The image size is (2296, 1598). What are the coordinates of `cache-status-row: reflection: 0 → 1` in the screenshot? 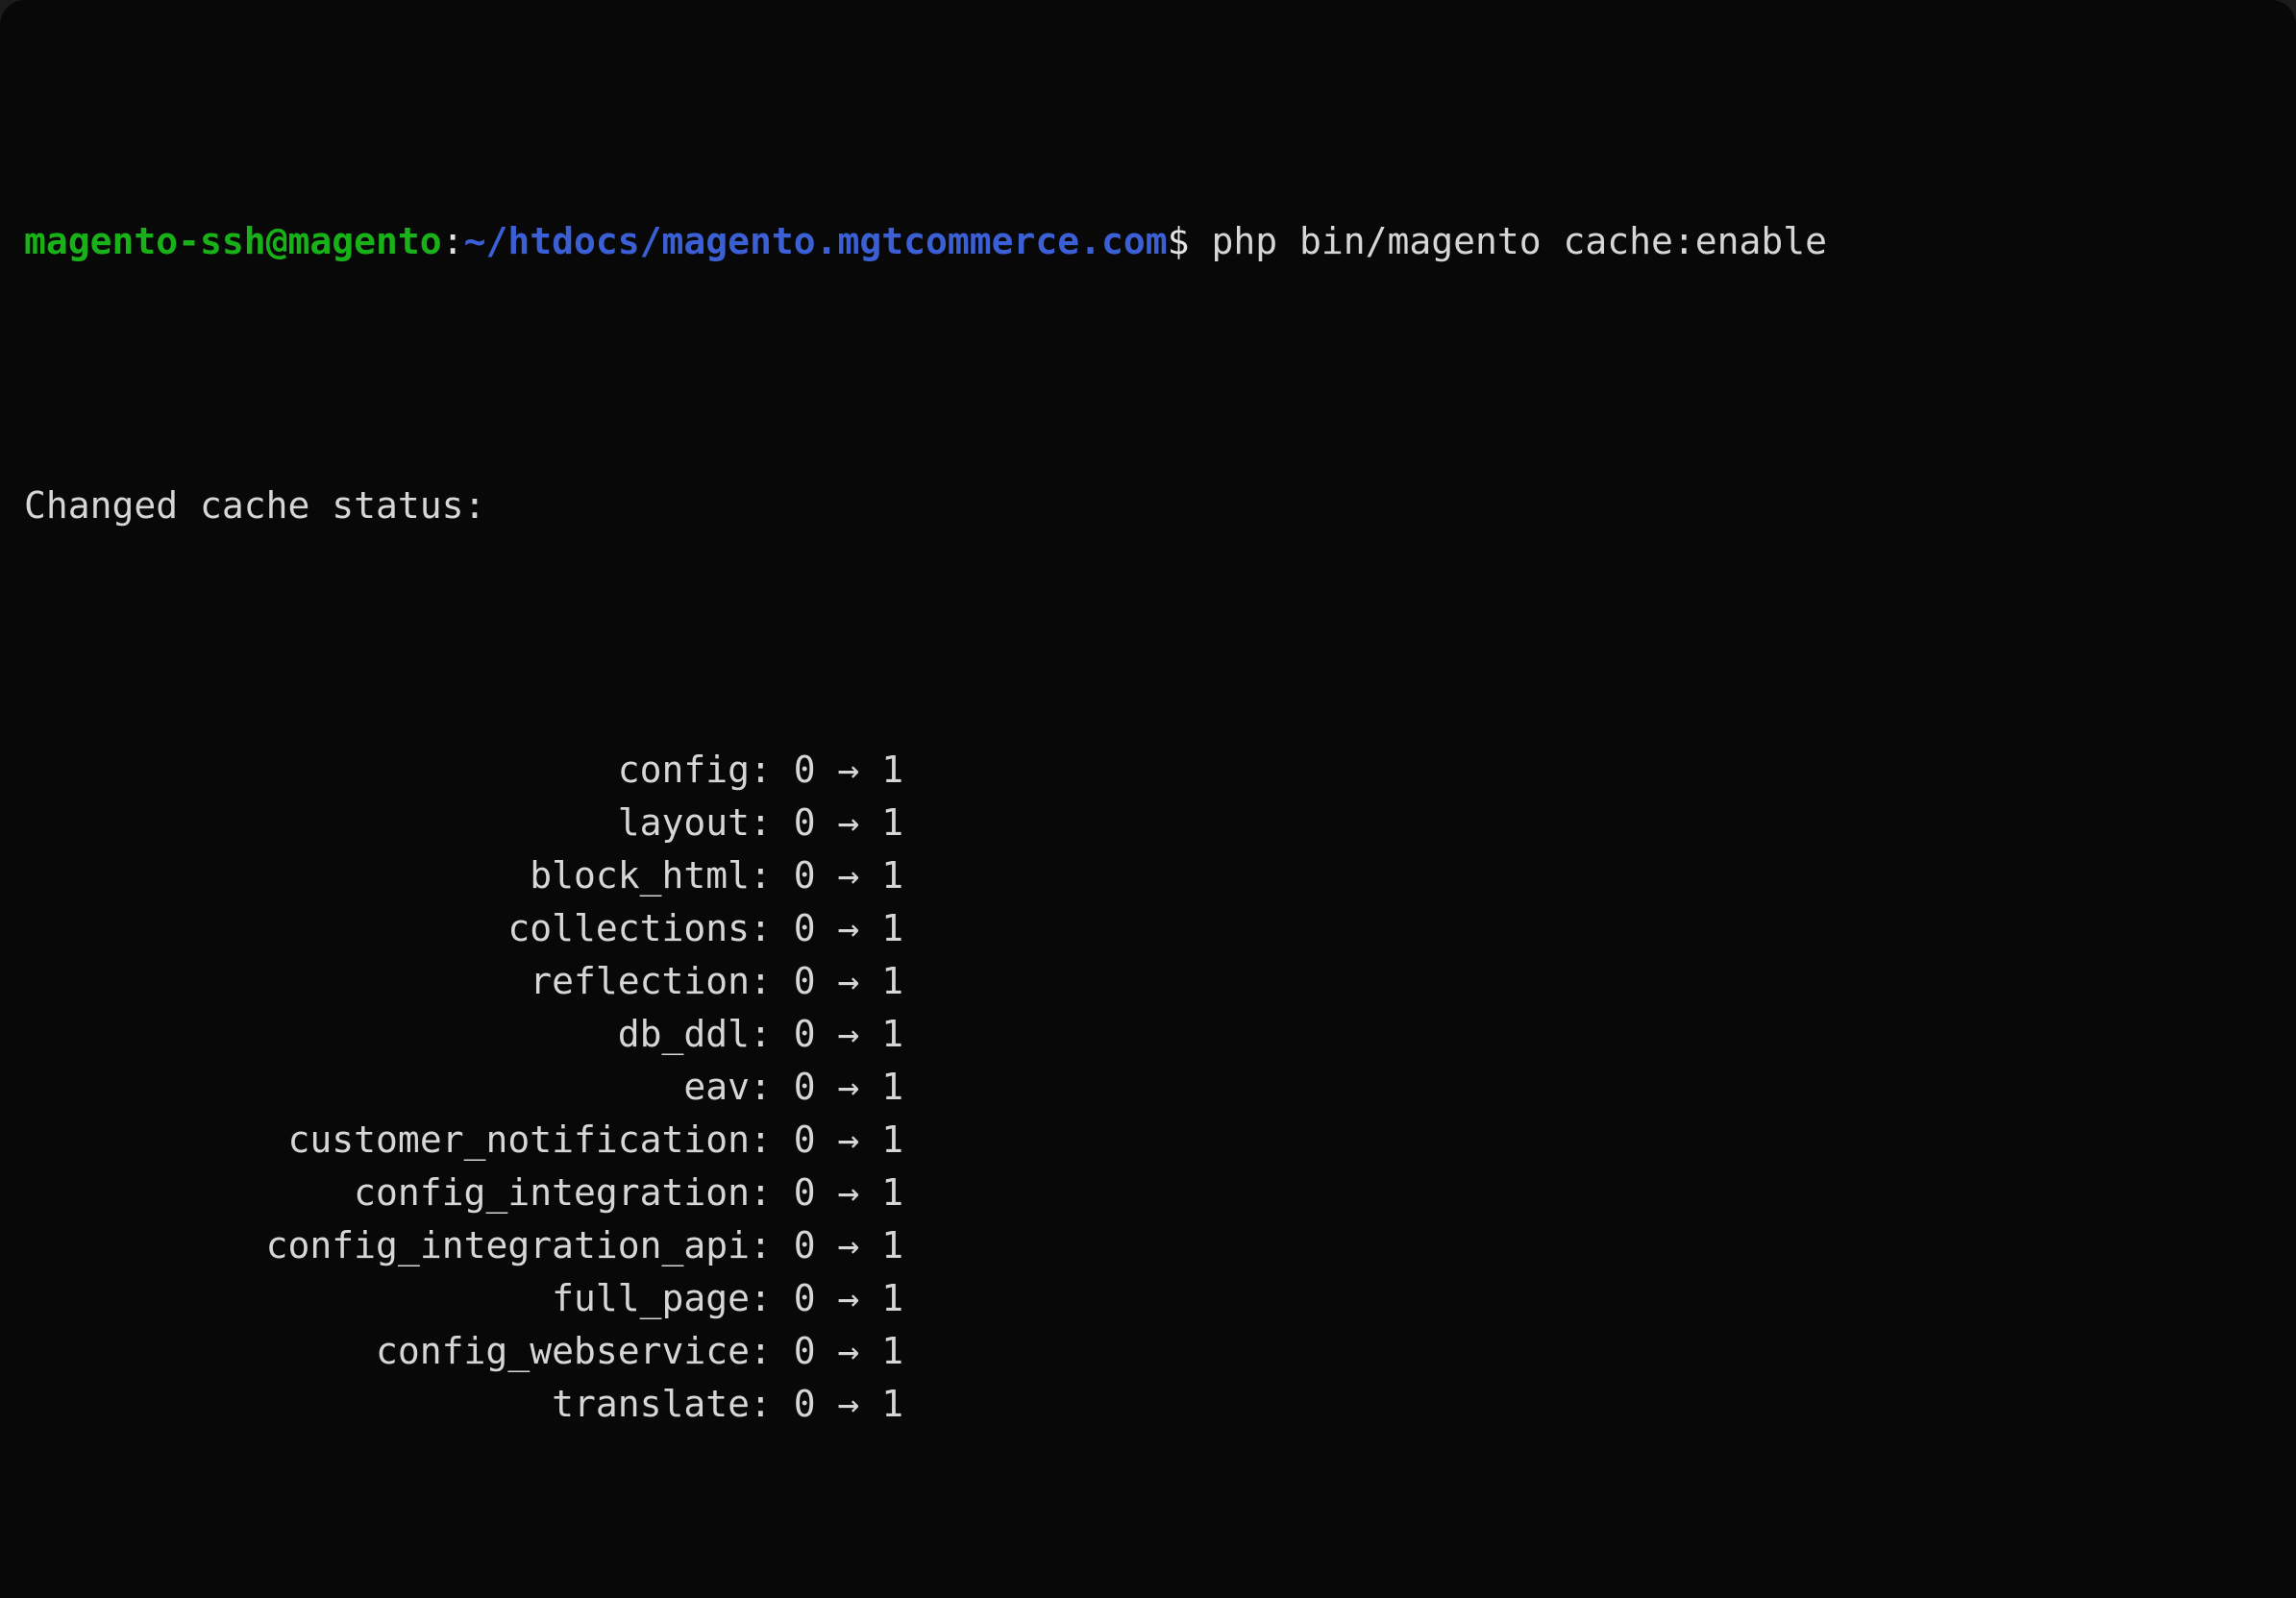 It's located at (1160, 981).